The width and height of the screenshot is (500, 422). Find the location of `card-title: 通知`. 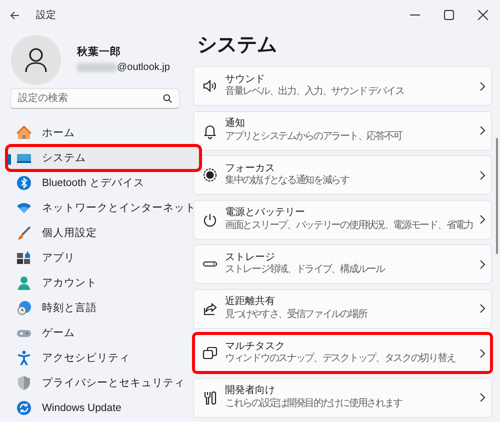

card-title: 通知 is located at coordinates (235, 124).